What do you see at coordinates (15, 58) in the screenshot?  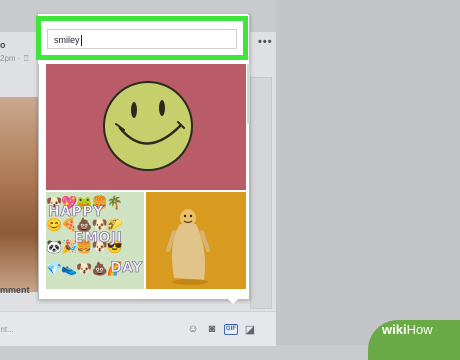 I see `post-timestamp: 2pm · ♖` at bounding box center [15, 58].